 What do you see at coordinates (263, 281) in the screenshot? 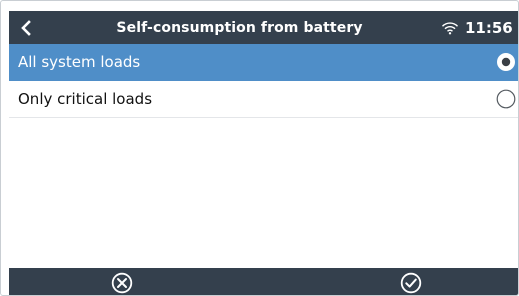
I see `footer-bar` at bounding box center [263, 281].